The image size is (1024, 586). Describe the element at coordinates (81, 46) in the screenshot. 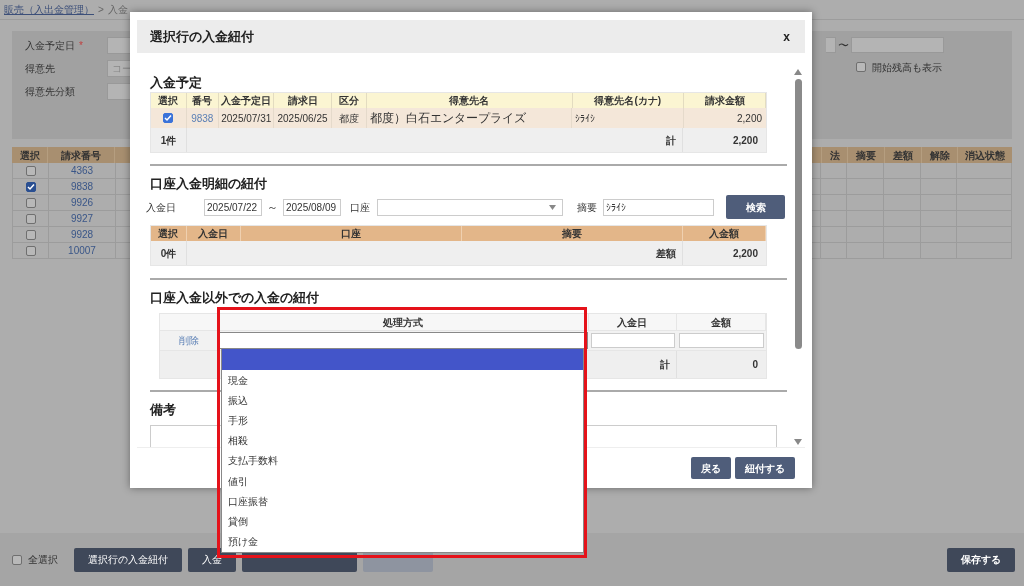

I see `required-mark: *` at that location.